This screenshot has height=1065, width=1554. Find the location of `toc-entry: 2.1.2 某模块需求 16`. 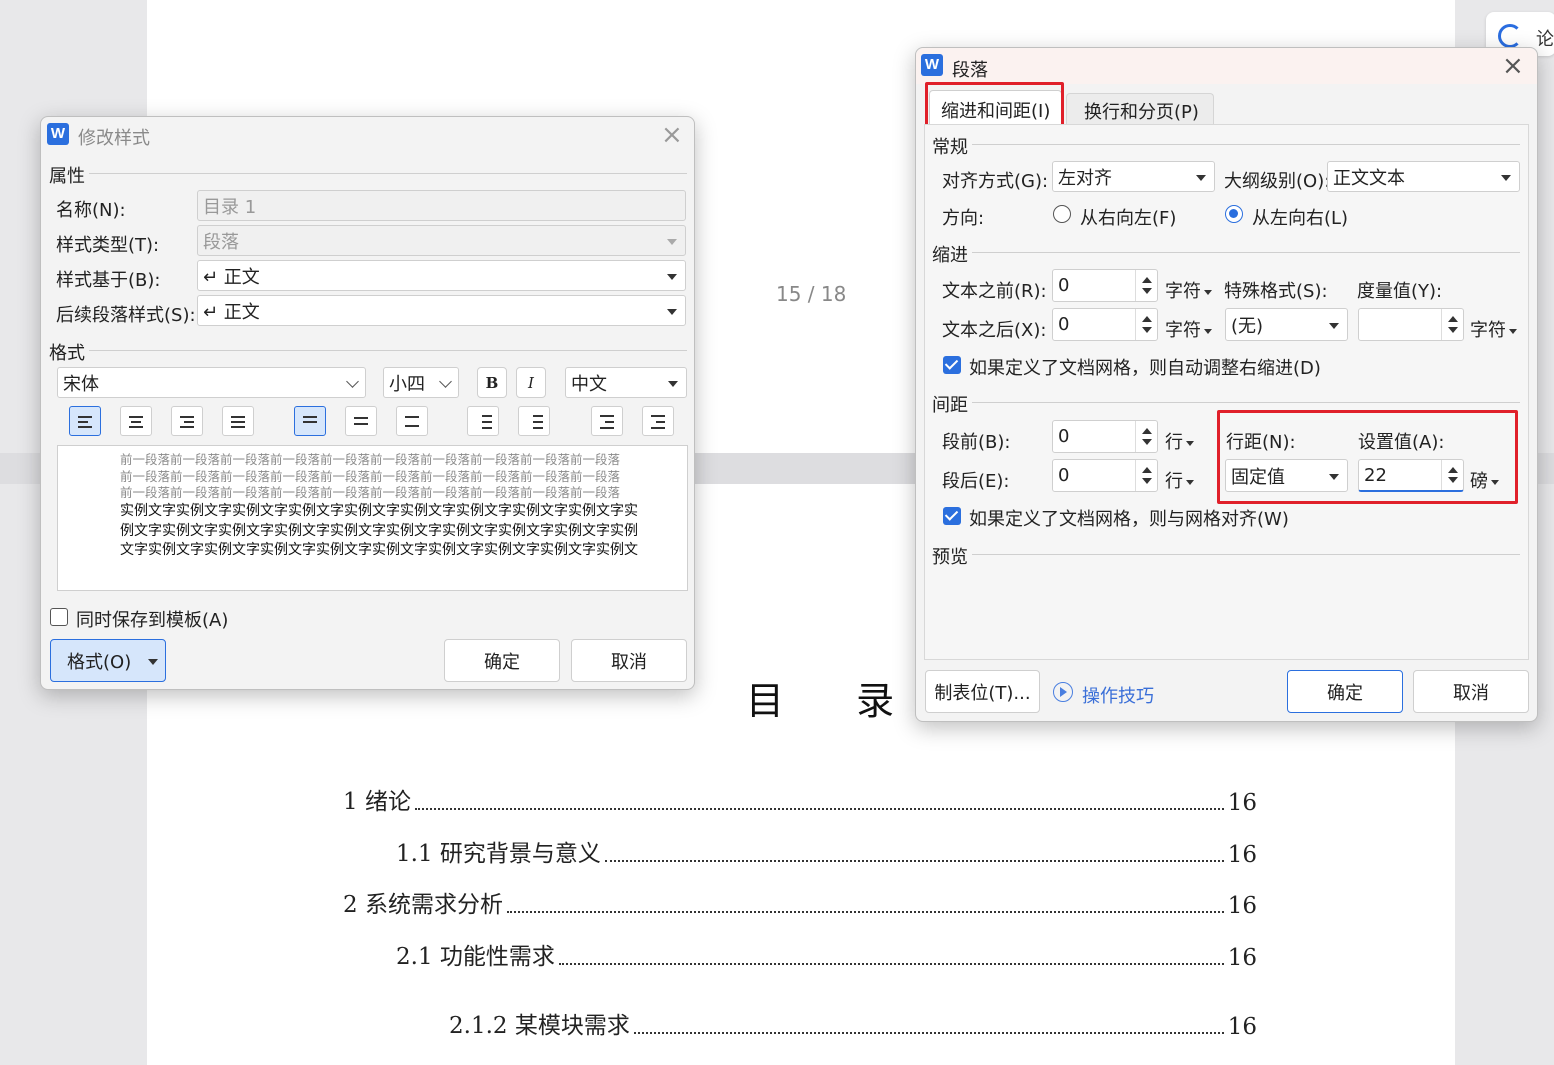

toc-entry: 2.1.2 某模块需求 16 is located at coordinates (853, 1023).